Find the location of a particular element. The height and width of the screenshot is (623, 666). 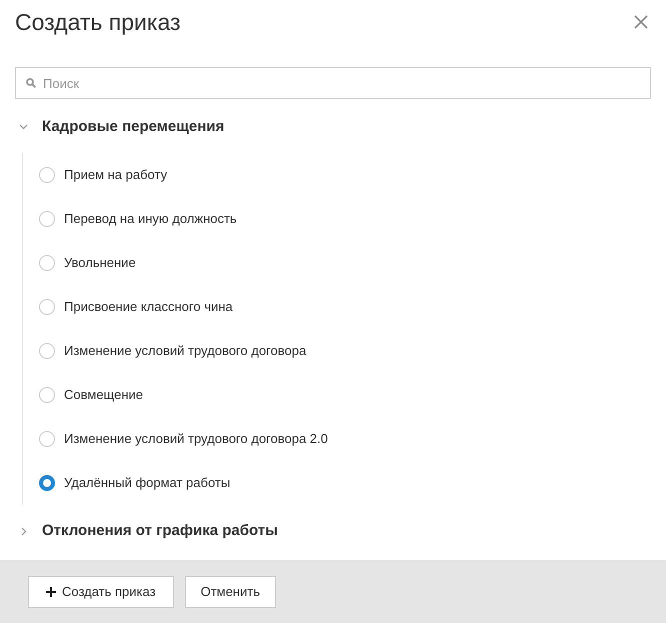

option-label: Перевод на иную должность is located at coordinates (150, 219).